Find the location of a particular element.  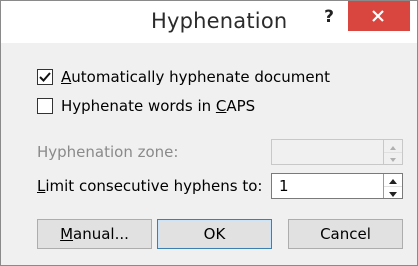

close-icon is located at coordinates (378, 16).